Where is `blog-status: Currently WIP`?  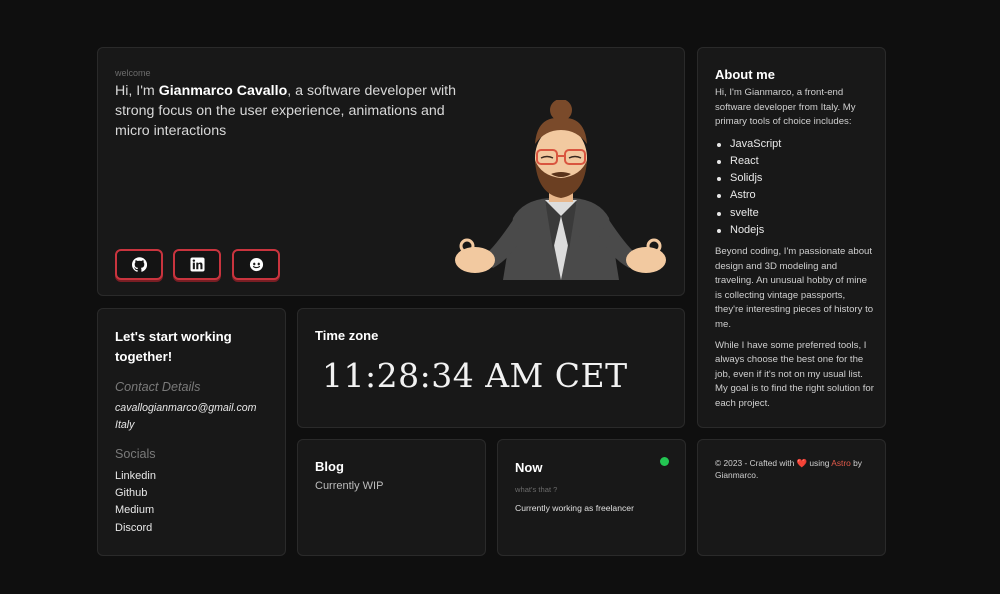 blog-status: Currently WIP is located at coordinates (349, 486).